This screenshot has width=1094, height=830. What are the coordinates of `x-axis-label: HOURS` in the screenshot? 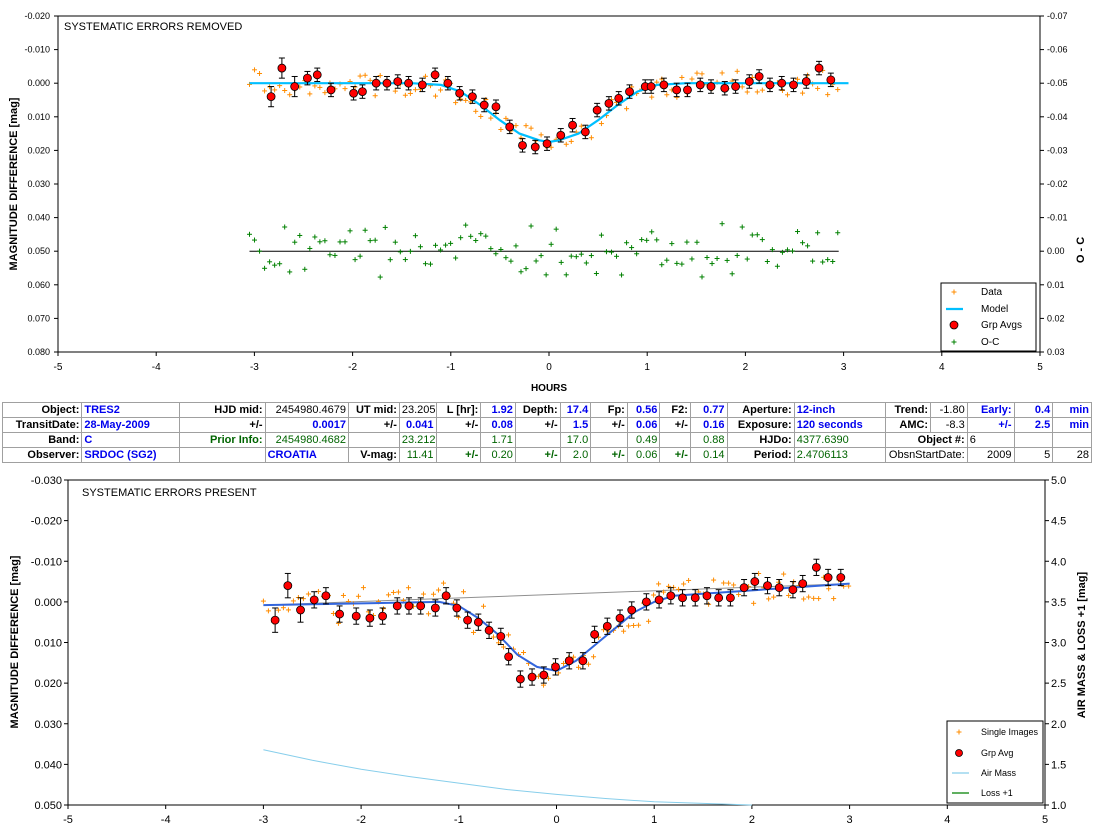 It's located at (549, 388).